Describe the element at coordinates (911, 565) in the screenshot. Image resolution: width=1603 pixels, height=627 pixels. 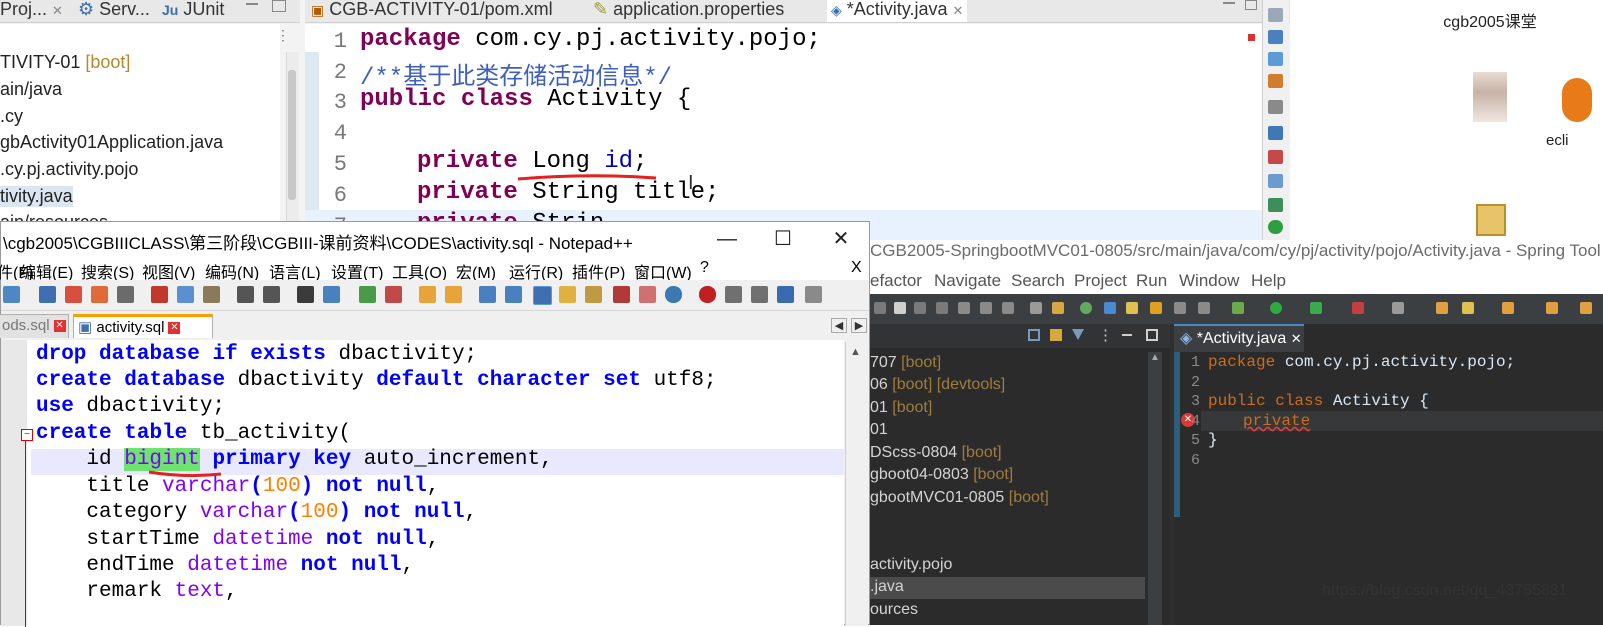
I see `package-row: activity.pojo` at that location.